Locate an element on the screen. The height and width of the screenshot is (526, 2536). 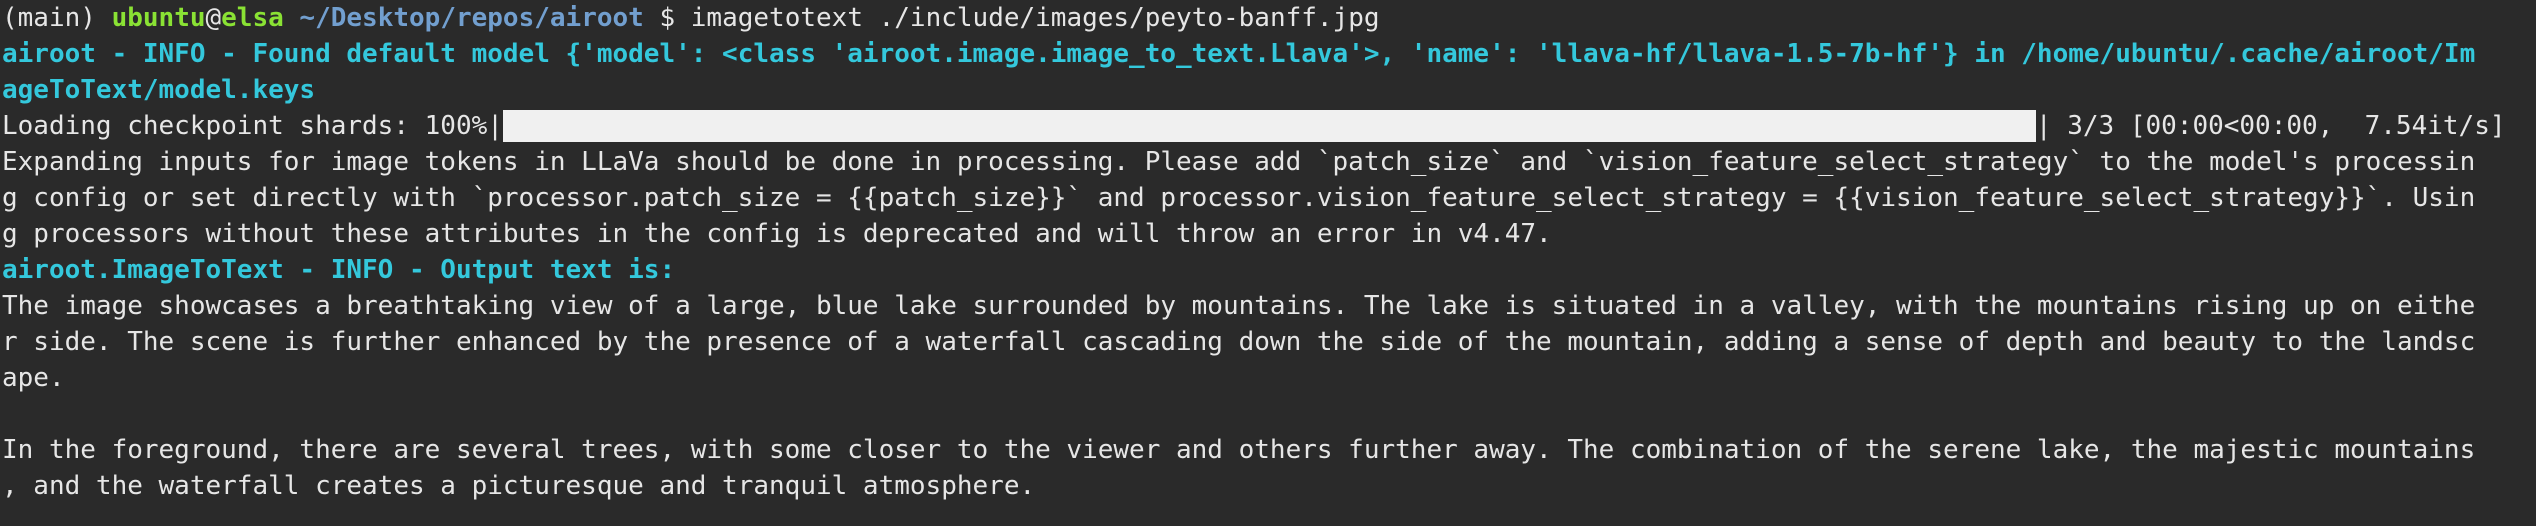
progress-bar-fill is located at coordinates (1269, 126).